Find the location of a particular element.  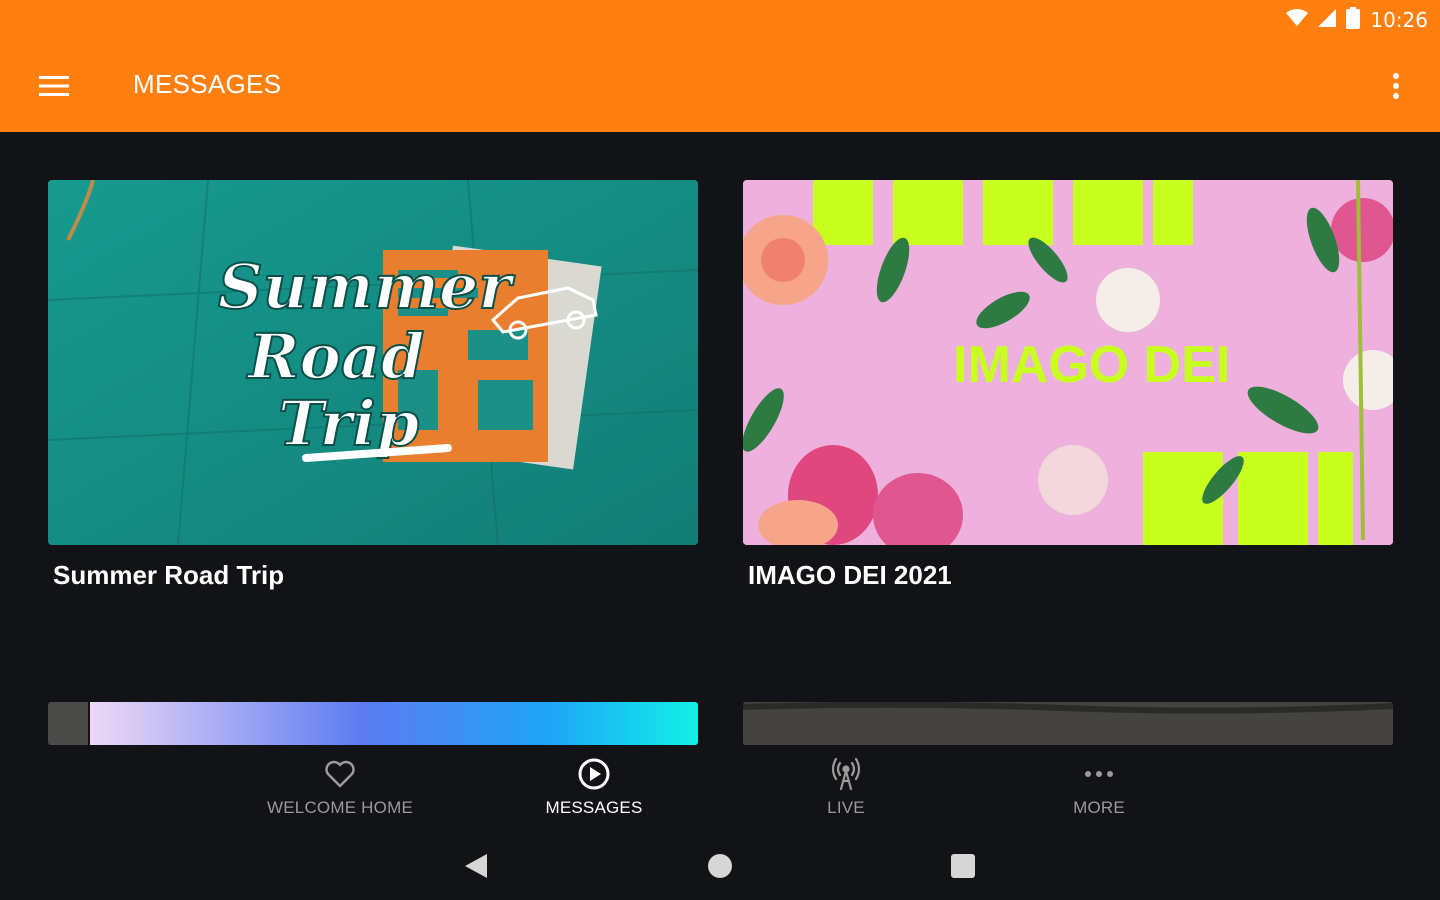

app-header: 10:26 MESSAGES is located at coordinates (720, 66).